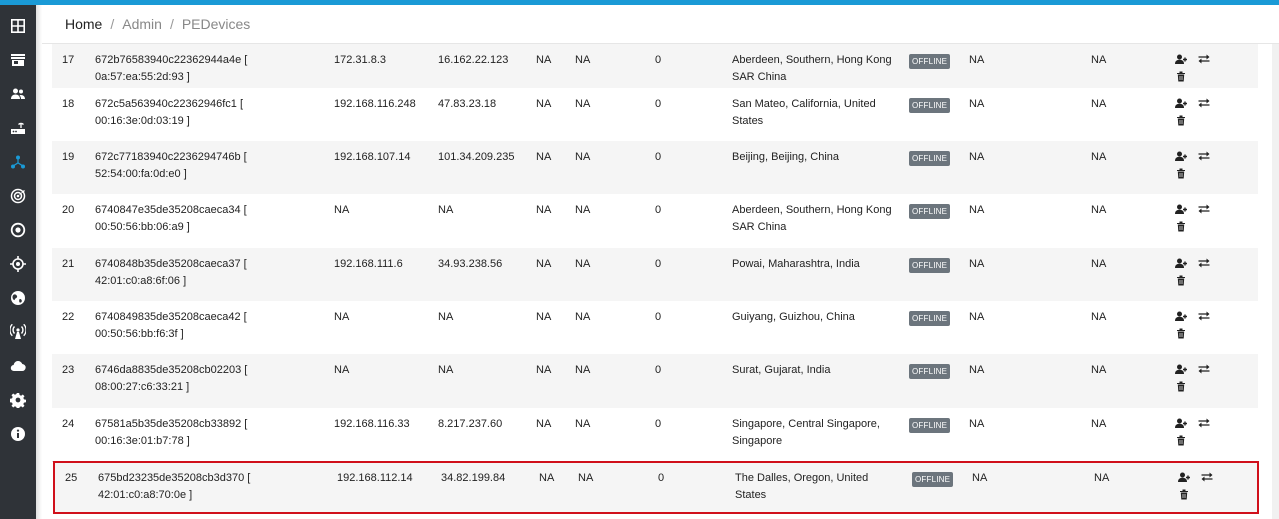 This screenshot has height=519, width=1279. What do you see at coordinates (141, 174) in the screenshot?
I see `device-mac: 52:54:00:fa:0d:e0 ]` at bounding box center [141, 174].